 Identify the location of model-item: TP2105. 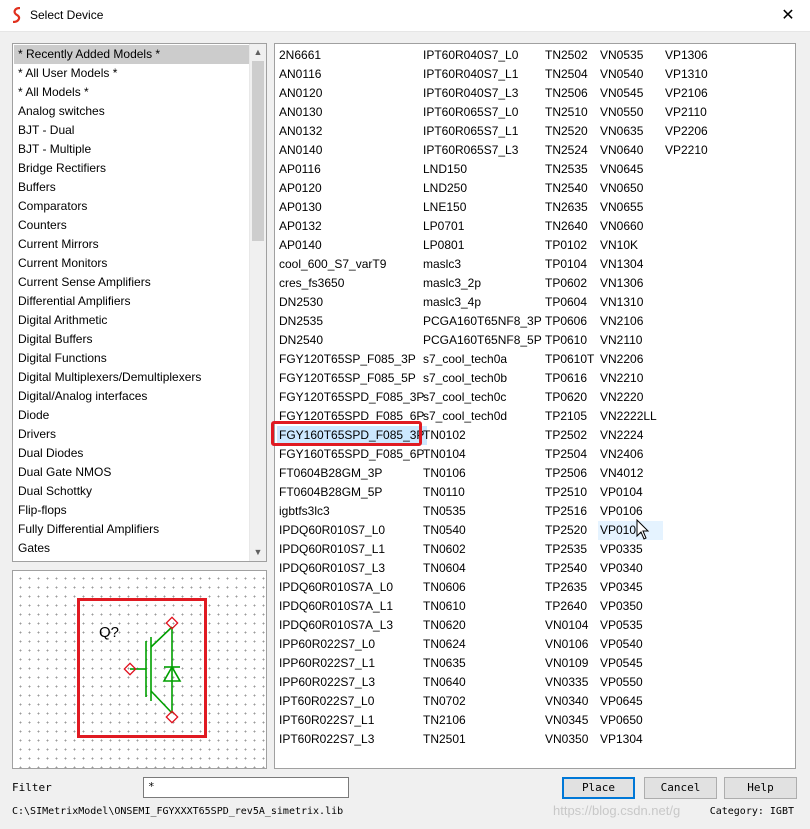
(570, 416).